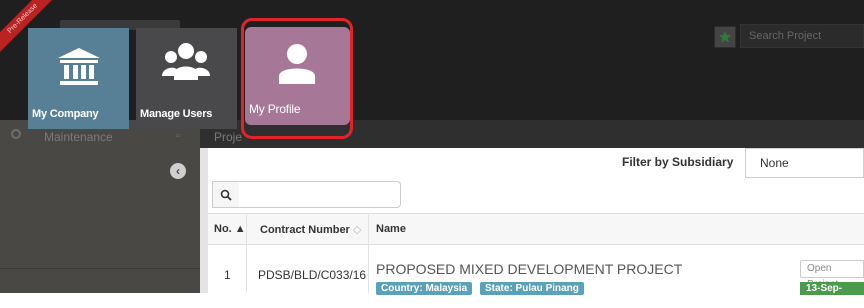 Image resolution: width=864 pixels, height=308 pixels. I want to click on sort-icon: ◇, so click(357, 230).